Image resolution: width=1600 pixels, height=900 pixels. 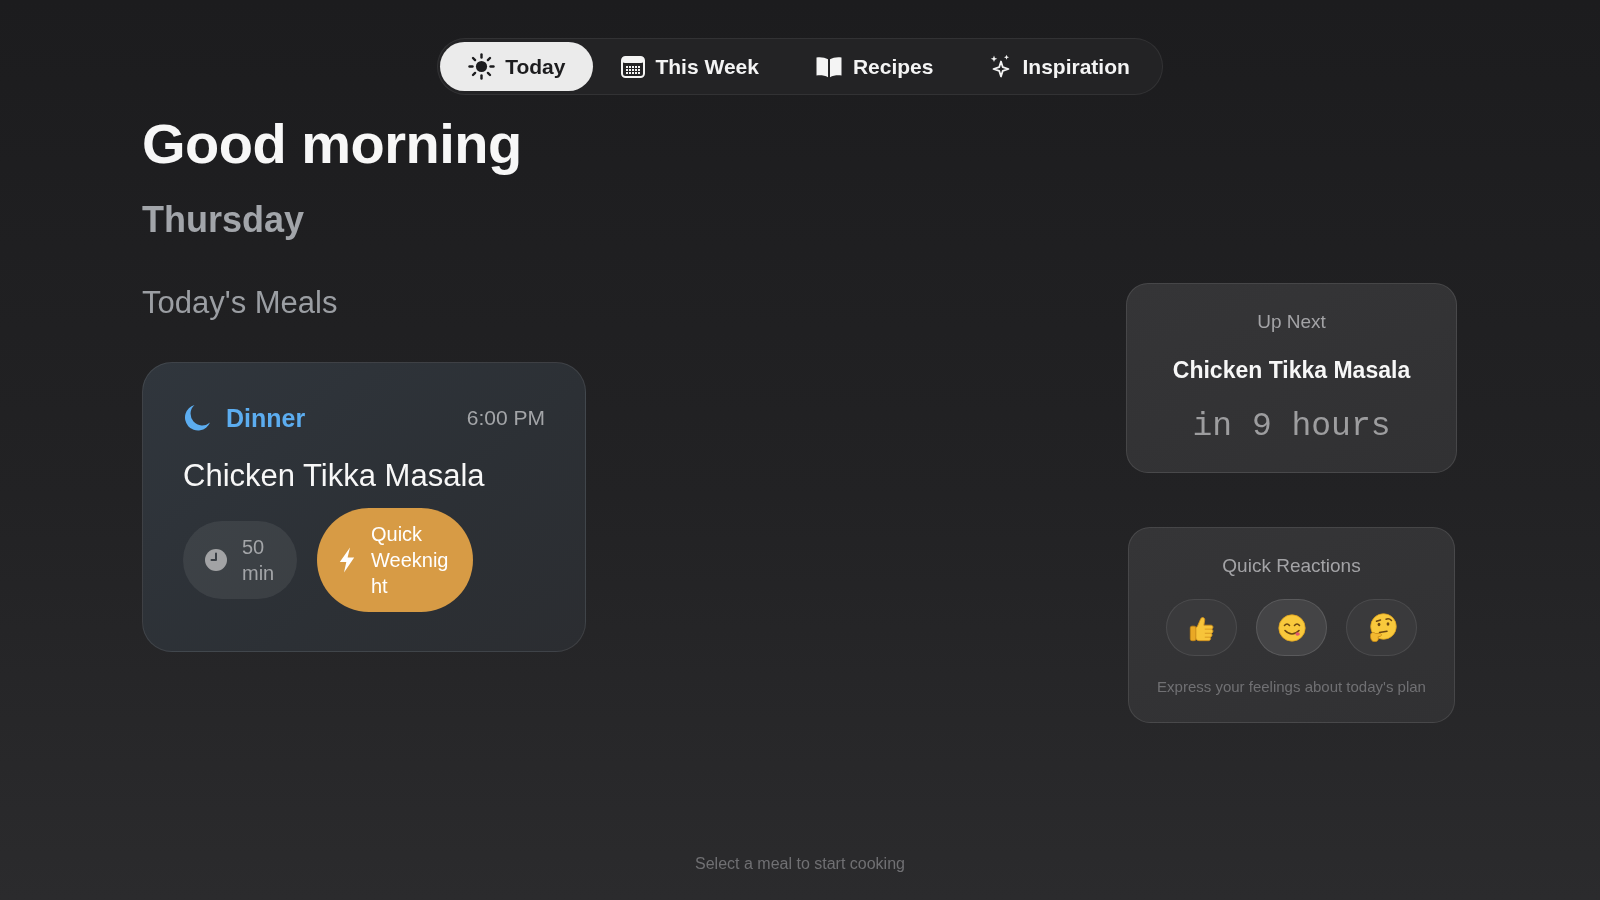 What do you see at coordinates (223, 219) in the screenshot?
I see `day-label: Thursday` at bounding box center [223, 219].